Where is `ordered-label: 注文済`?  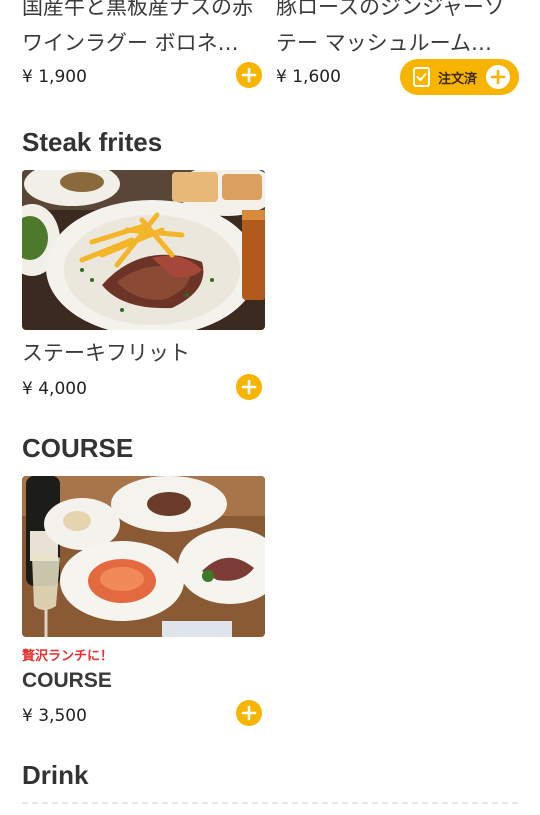
ordered-label: 注文済 is located at coordinates (458, 79).